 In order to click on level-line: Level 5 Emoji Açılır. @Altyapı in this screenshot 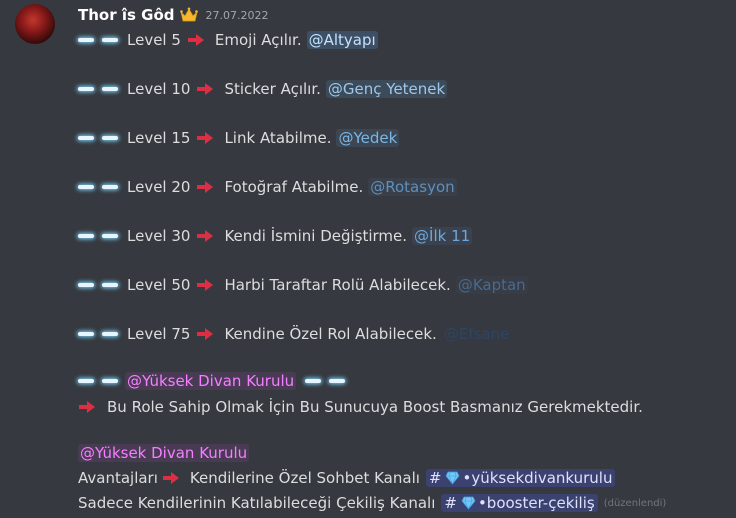, I will do `click(228, 40)`.